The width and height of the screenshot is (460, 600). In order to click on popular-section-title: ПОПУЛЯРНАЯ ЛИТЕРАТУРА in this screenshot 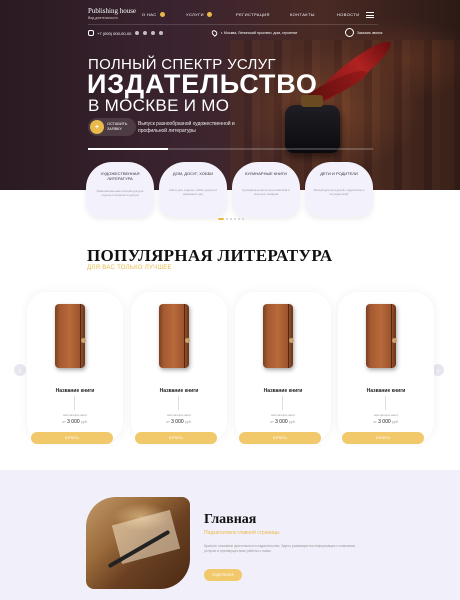, I will do `click(210, 255)`.